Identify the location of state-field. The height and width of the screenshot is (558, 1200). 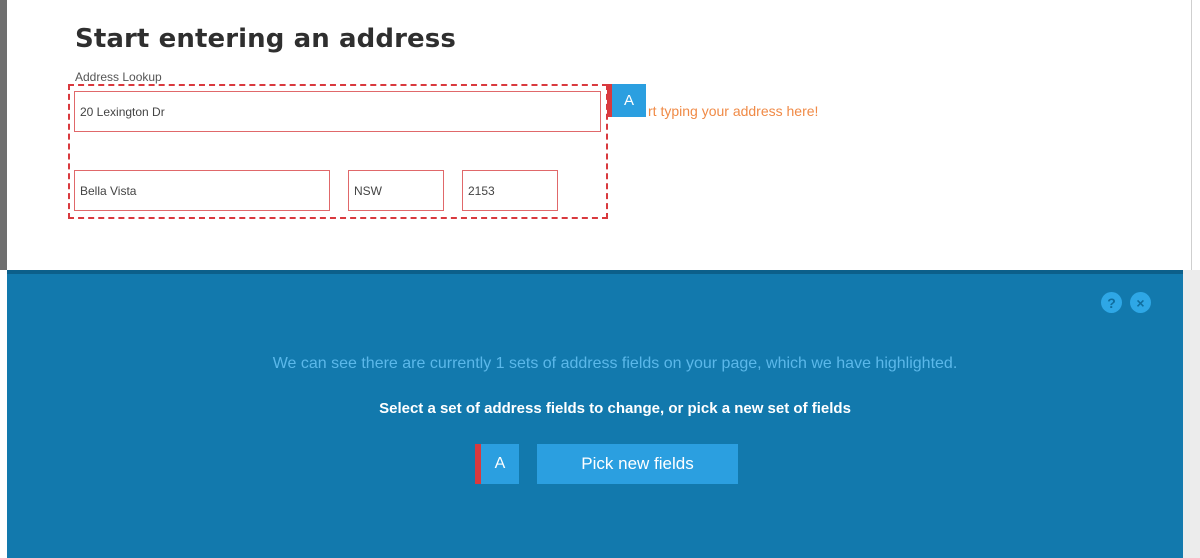
(396, 190).